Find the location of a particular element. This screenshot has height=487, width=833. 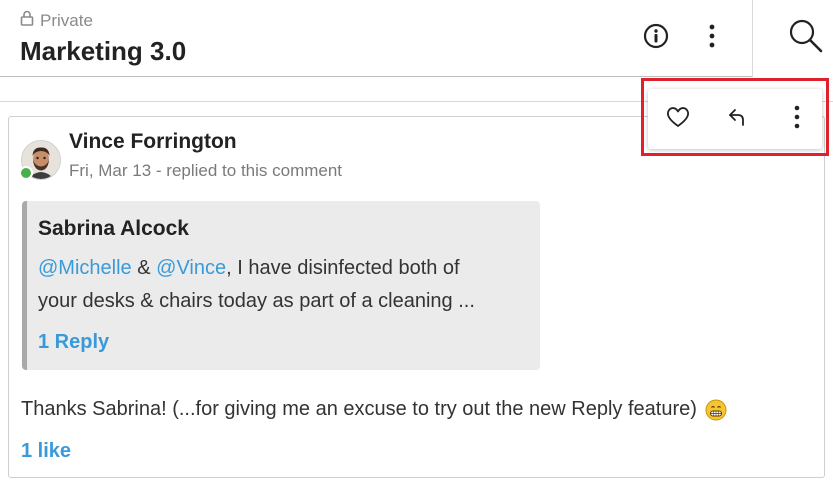

mention-vince: @Vince is located at coordinates (191, 268).